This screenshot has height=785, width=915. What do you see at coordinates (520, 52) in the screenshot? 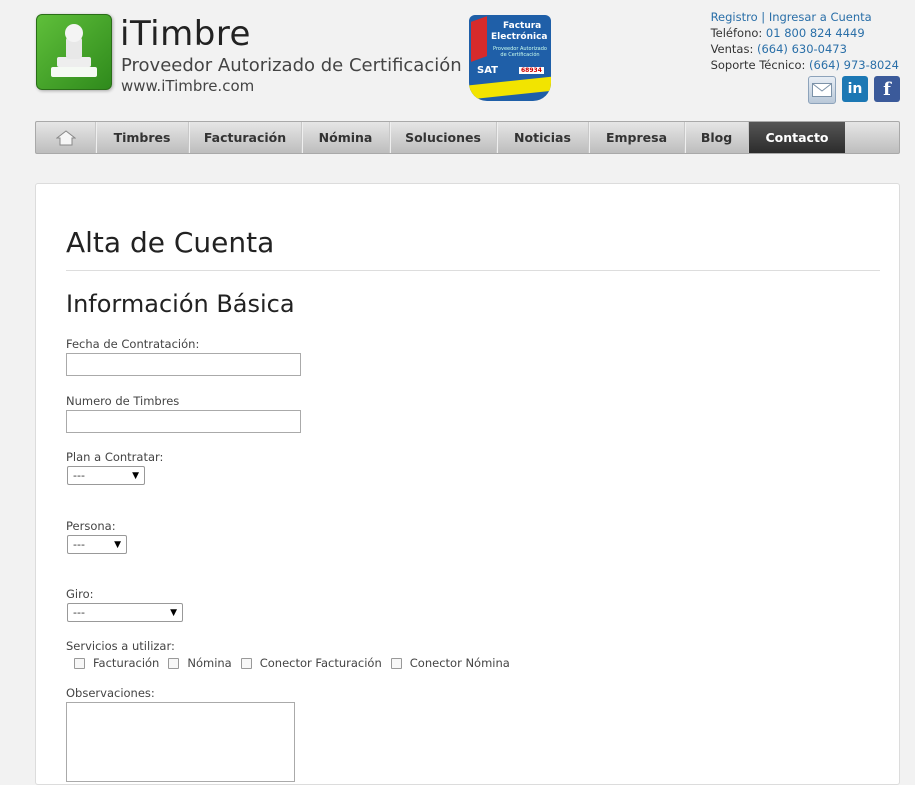
I see `badge-line3: Proveedor Autorizado de Certificación` at bounding box center [520, 52].